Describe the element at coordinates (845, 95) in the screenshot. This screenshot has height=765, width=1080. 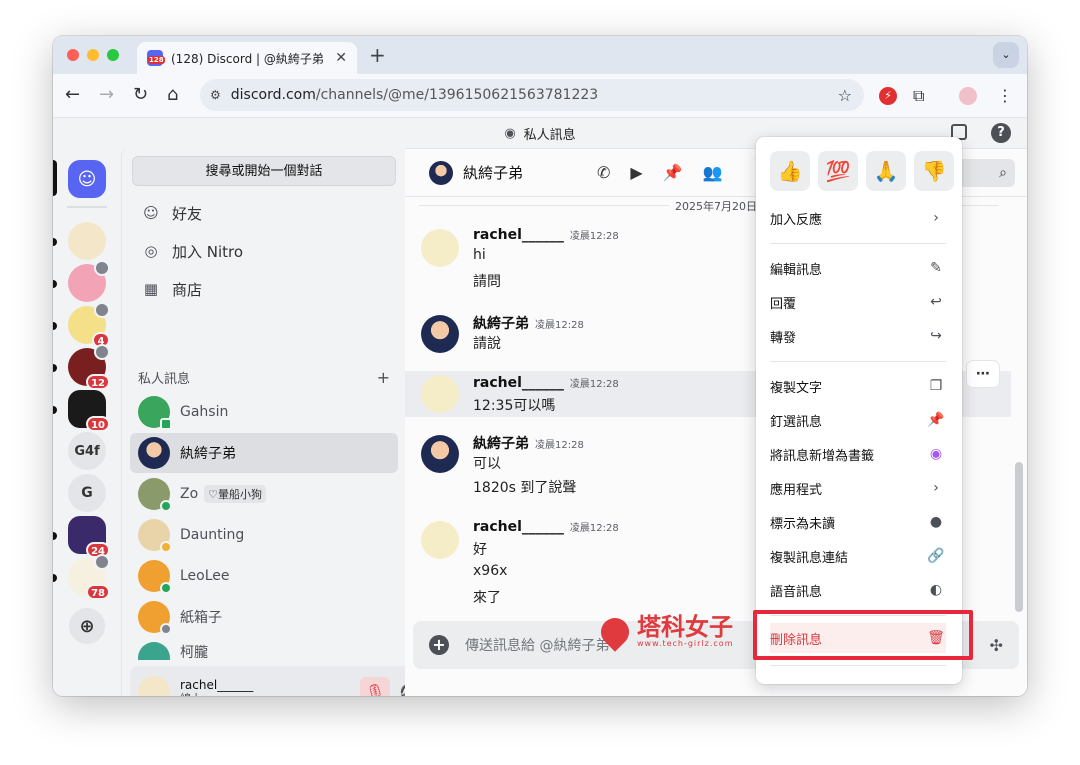
I see `bookmark-star-icon: ☆` at that location.